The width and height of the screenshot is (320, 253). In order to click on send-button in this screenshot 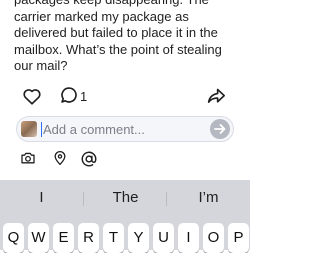, I will do `click(220, 129)`.